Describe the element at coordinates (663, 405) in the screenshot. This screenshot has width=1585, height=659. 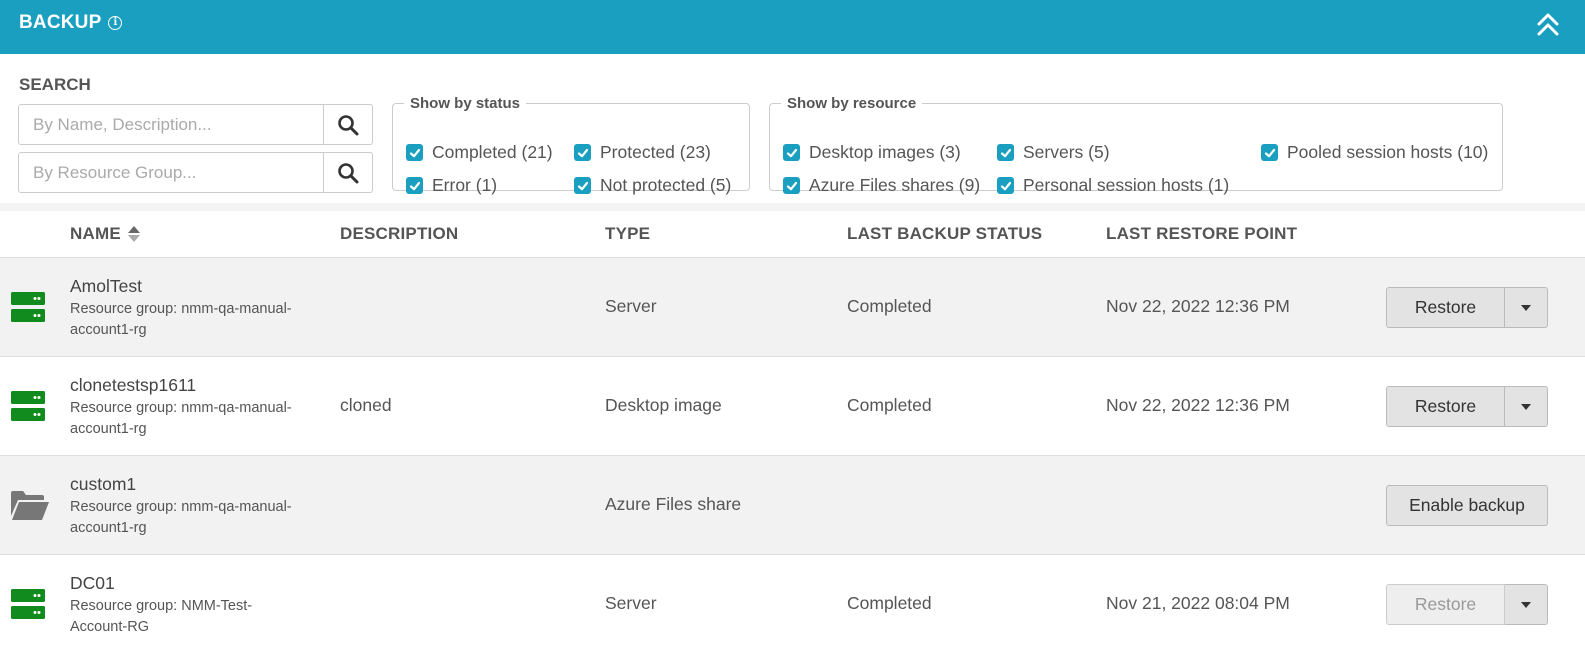
I see `row-type: Desktop image` at that location.